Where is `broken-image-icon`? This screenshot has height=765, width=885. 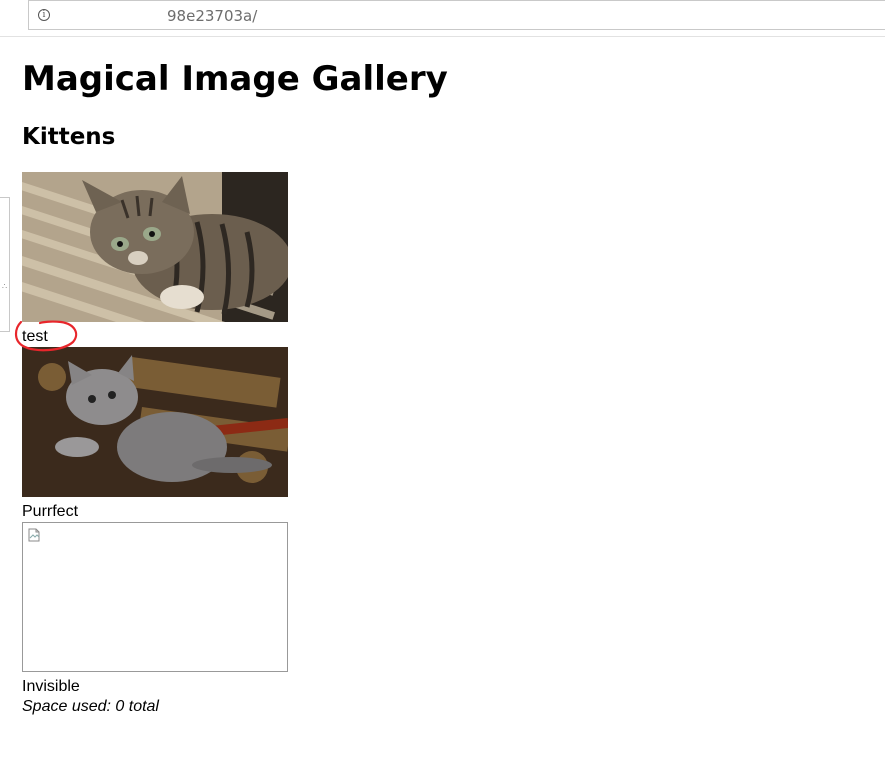
broken-image-icon is located at coordinates (34, 535).